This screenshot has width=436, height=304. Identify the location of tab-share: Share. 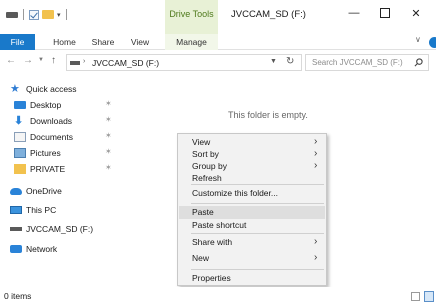
(103, 42).